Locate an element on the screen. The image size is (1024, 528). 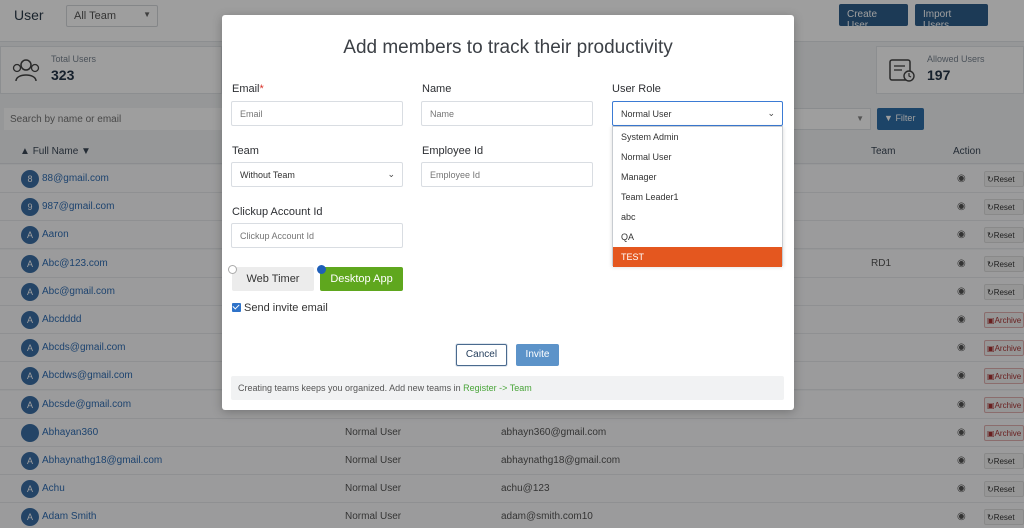
web-timer-radio is located at coordinates (232, 269).